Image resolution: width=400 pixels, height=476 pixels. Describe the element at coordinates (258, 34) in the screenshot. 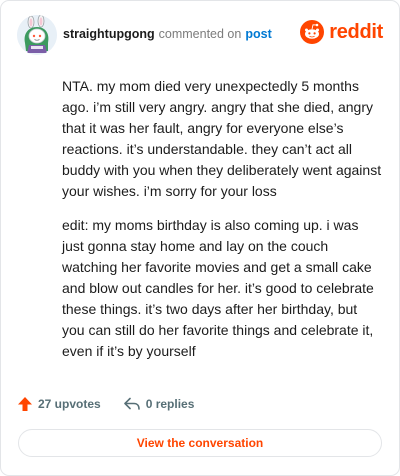

I see `post-link: post` at that location.